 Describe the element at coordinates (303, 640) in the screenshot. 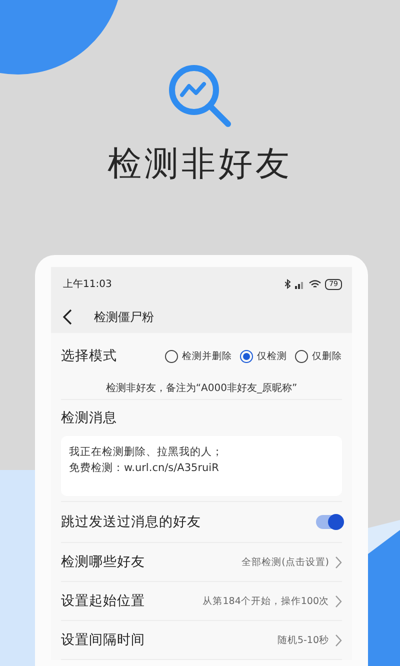

I see `setting-value: 随机5-10秒` at that location.